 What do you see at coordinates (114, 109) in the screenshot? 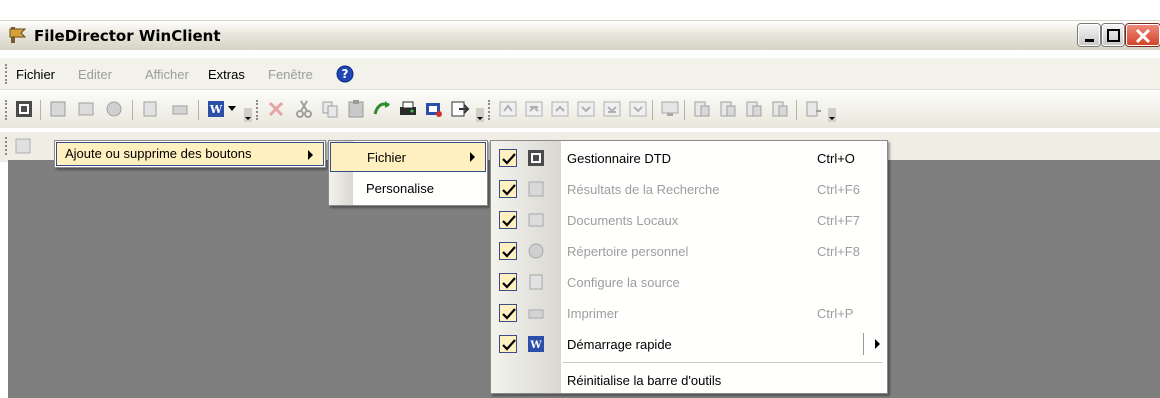
I see `personal-directory-icon` at bounding box center [114, 109].